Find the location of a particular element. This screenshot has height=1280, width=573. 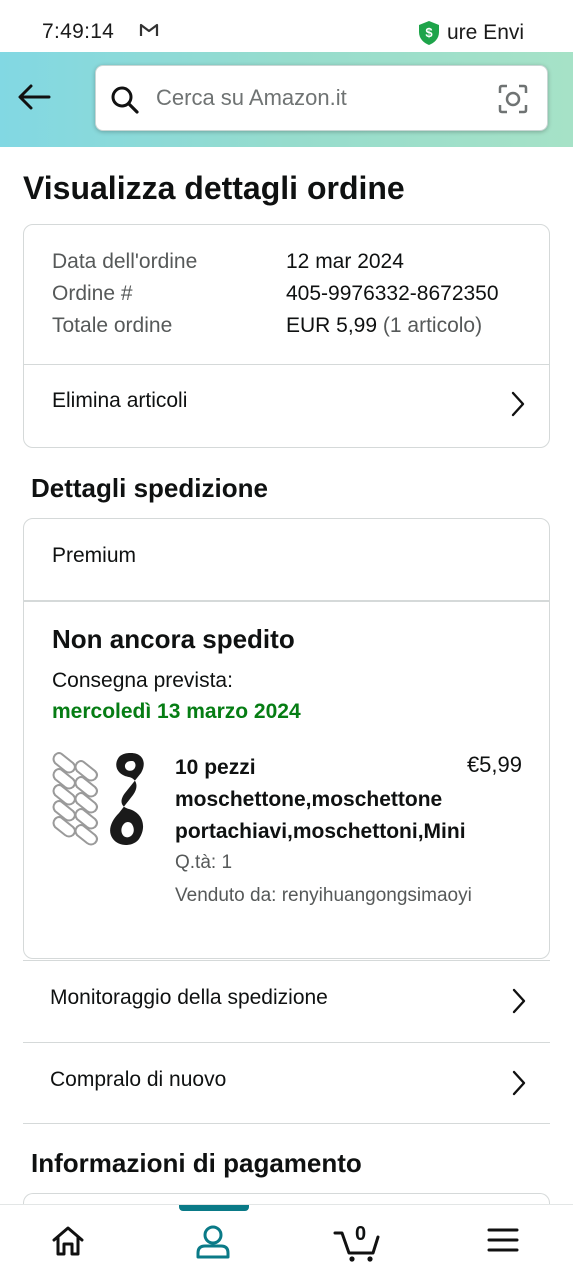

back-button is located at coordinates (36, 99).